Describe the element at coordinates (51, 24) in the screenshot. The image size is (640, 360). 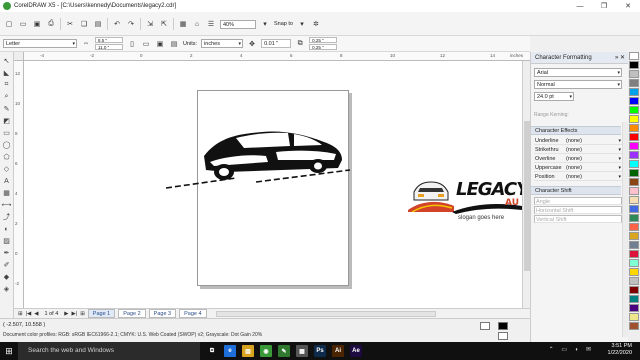
I see `print-icon: ⎙` at that location.